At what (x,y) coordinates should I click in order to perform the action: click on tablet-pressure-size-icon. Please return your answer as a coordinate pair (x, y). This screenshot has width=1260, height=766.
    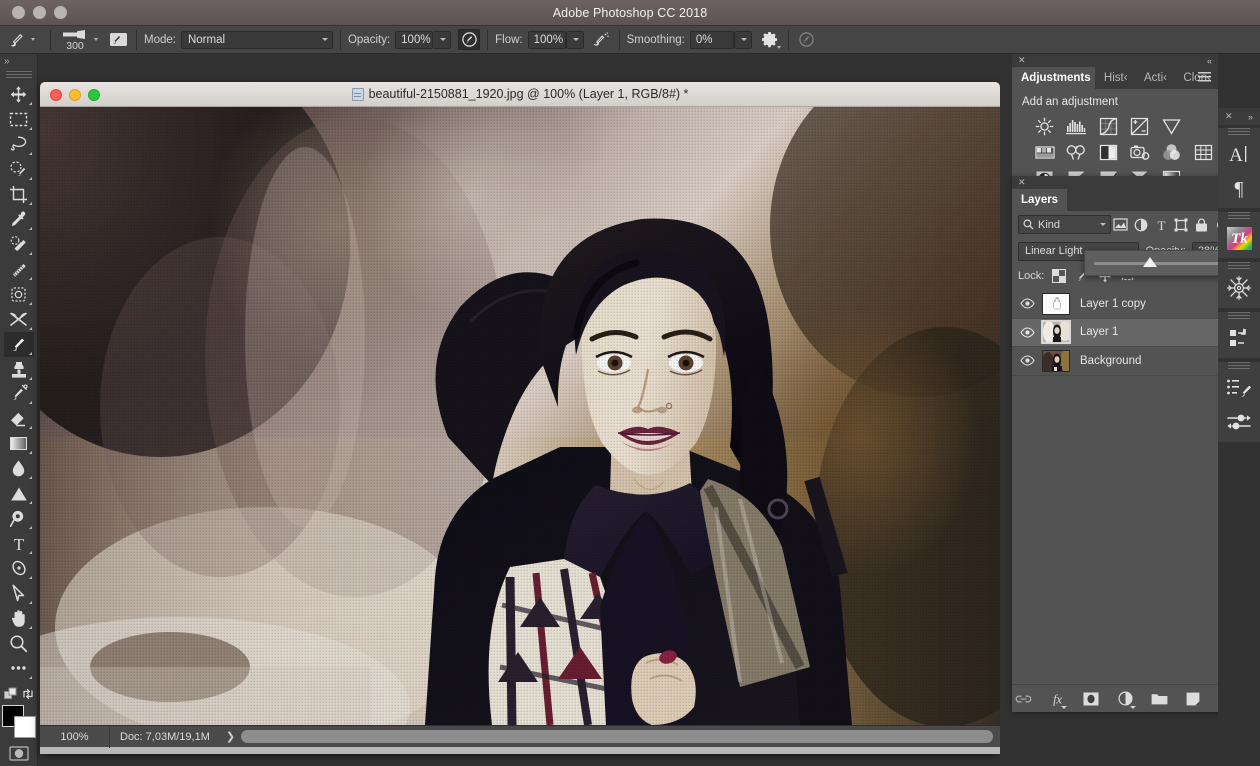
    Looking at the image, I should click on (807, 39).